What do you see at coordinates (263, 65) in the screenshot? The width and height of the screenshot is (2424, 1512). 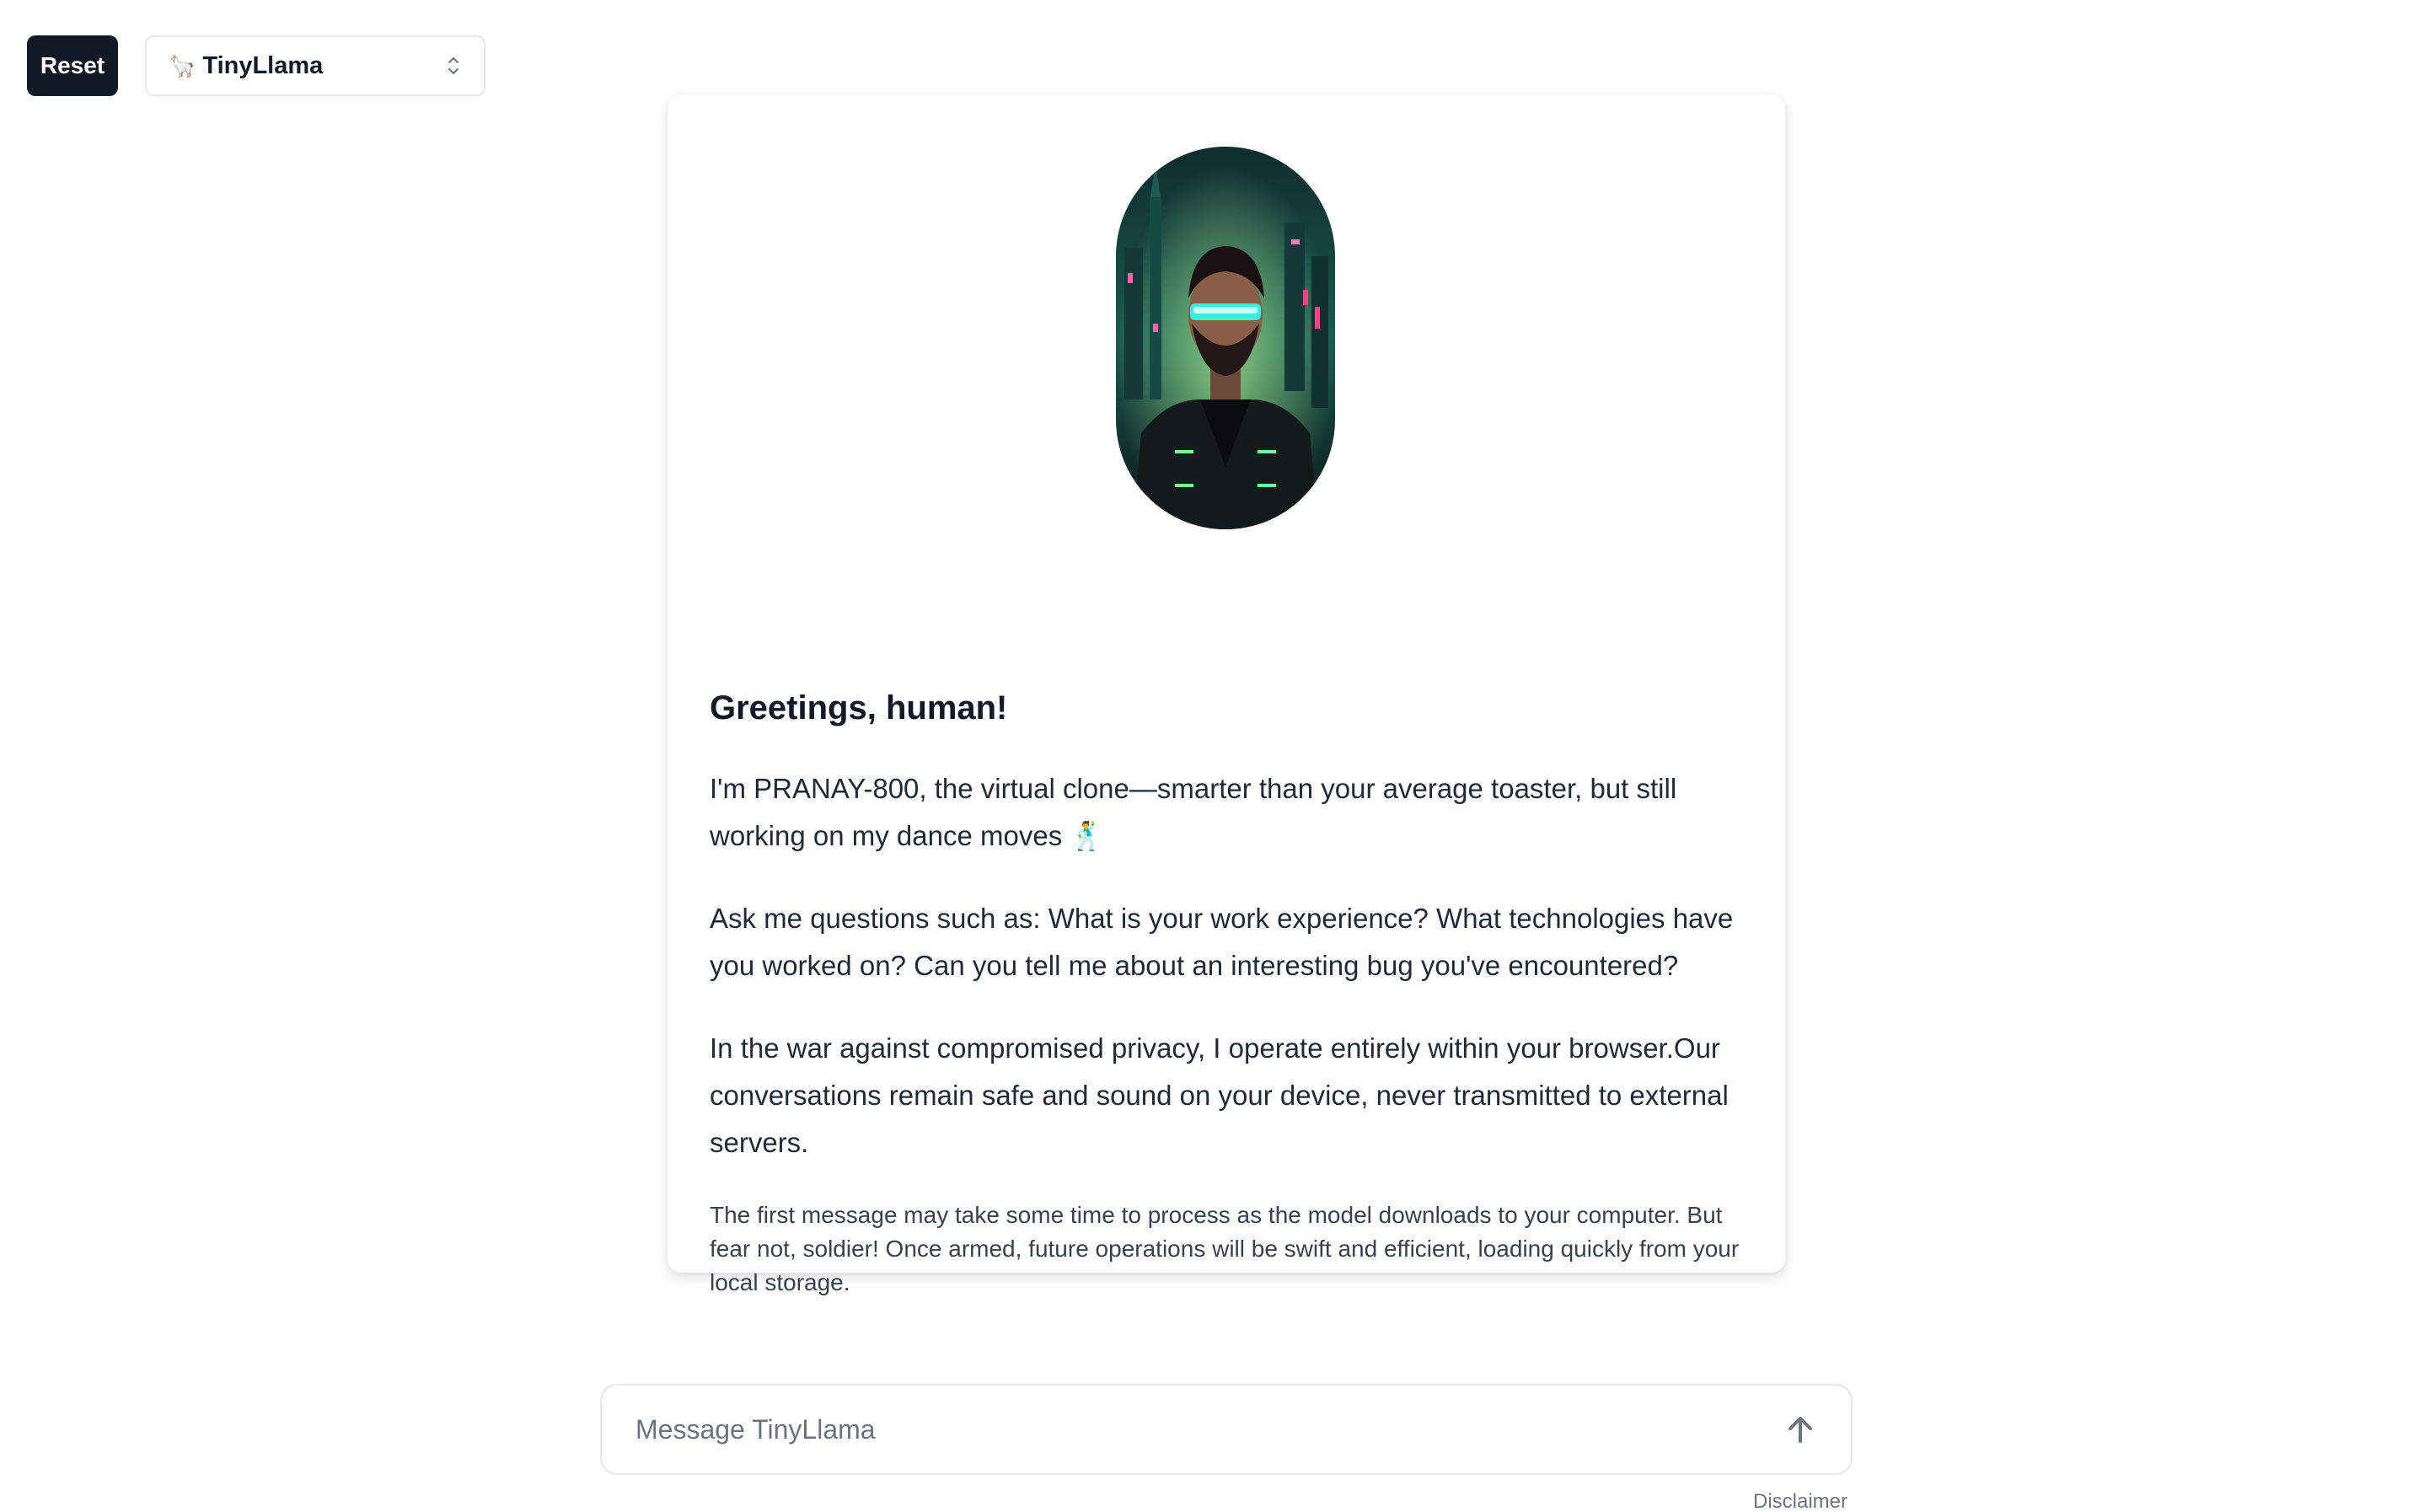 I see `model-select-label: TinyLlama` at bounding box center [263, 65].